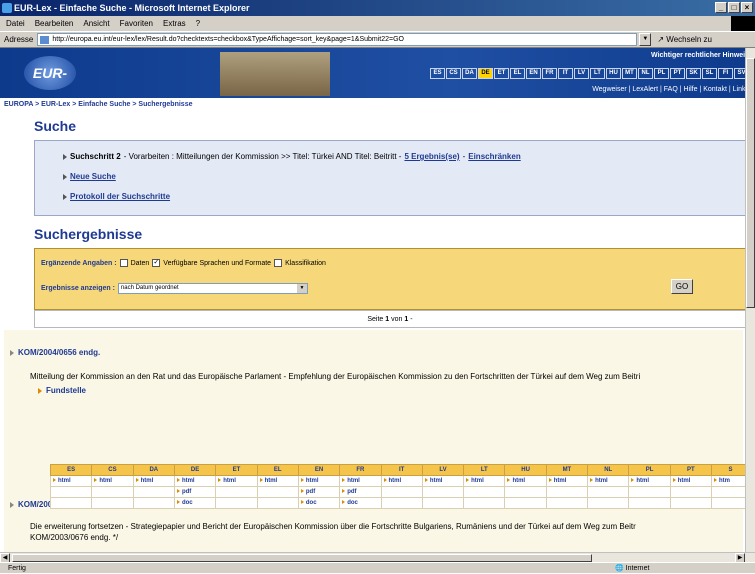 The width and height of the screenshot is (755, 574). What do you see at coordinates (123, 263) in the screenshot?
I see `data-checkbox` at bounding box center [123, 263].